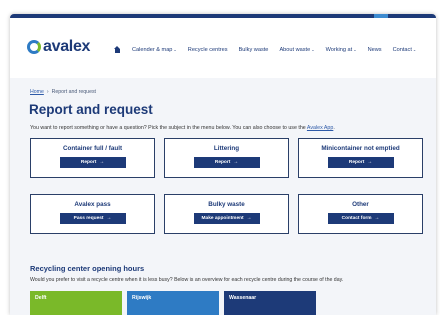 Image resolution: width=440 pixels, height=315 pixels. I want to click on page-title: Report and request, so click(91, 109).